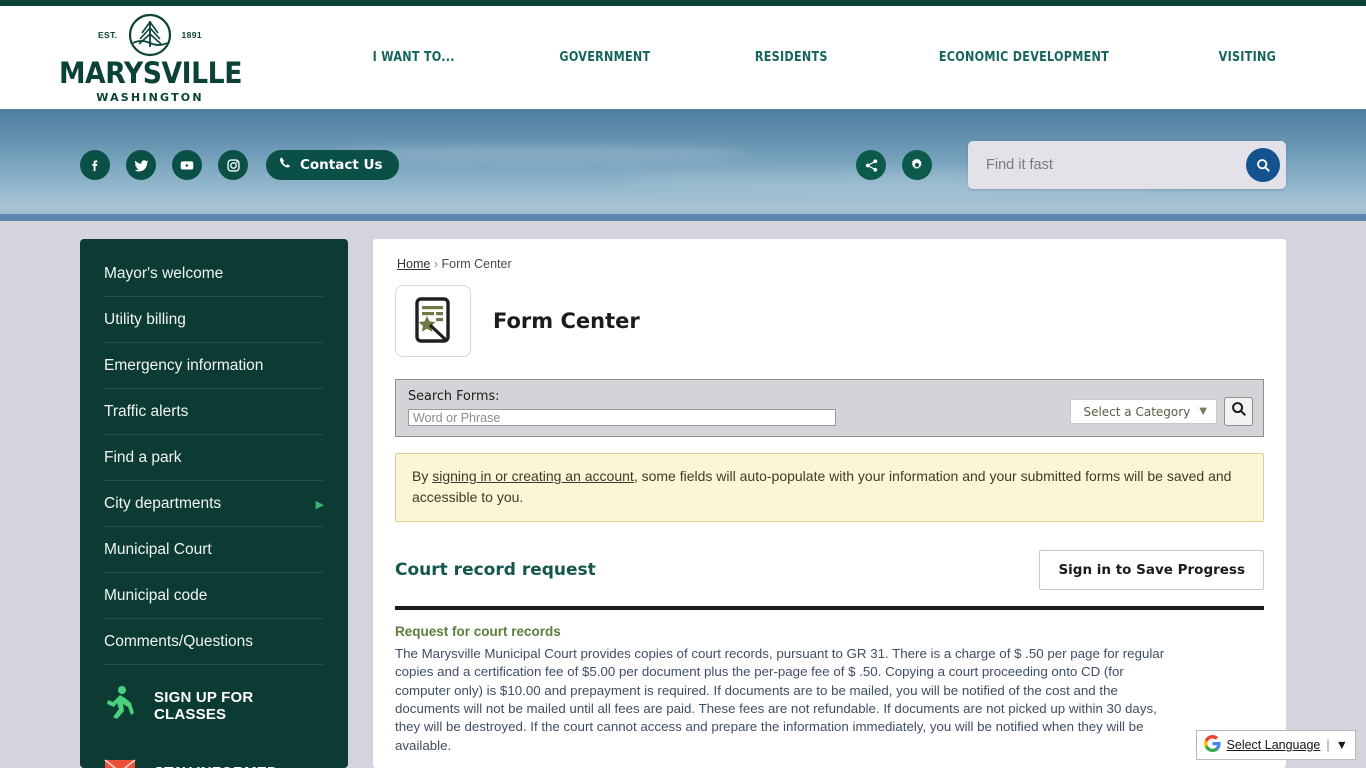 Image resolution: width=1366 pixels, height=768 pixels. I want to click on logo-state-name: WASHINGTON, so click(150, 97).